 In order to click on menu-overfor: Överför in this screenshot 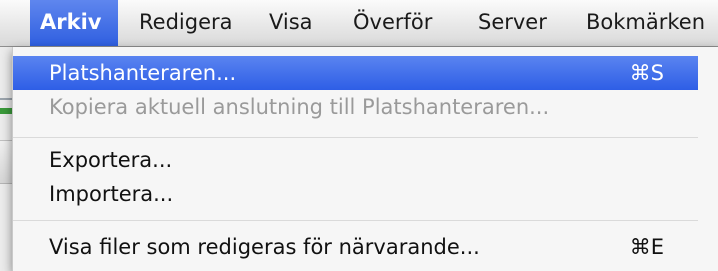, I will do `click(392, 23)`.